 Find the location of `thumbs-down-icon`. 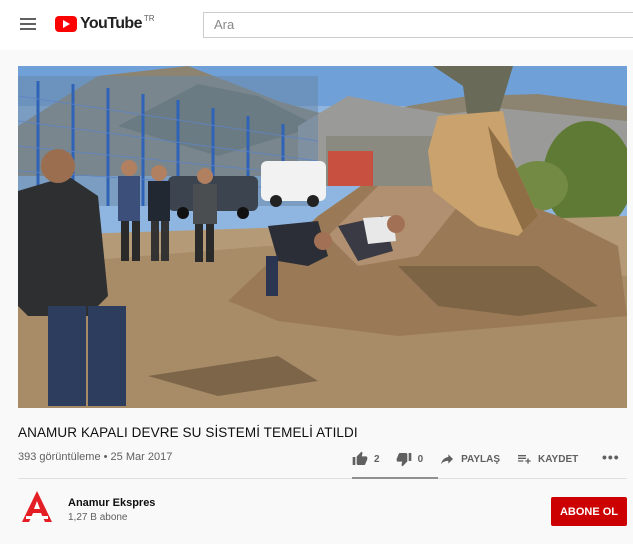

thumbs-down-icon is located at coordinates (404, 459).